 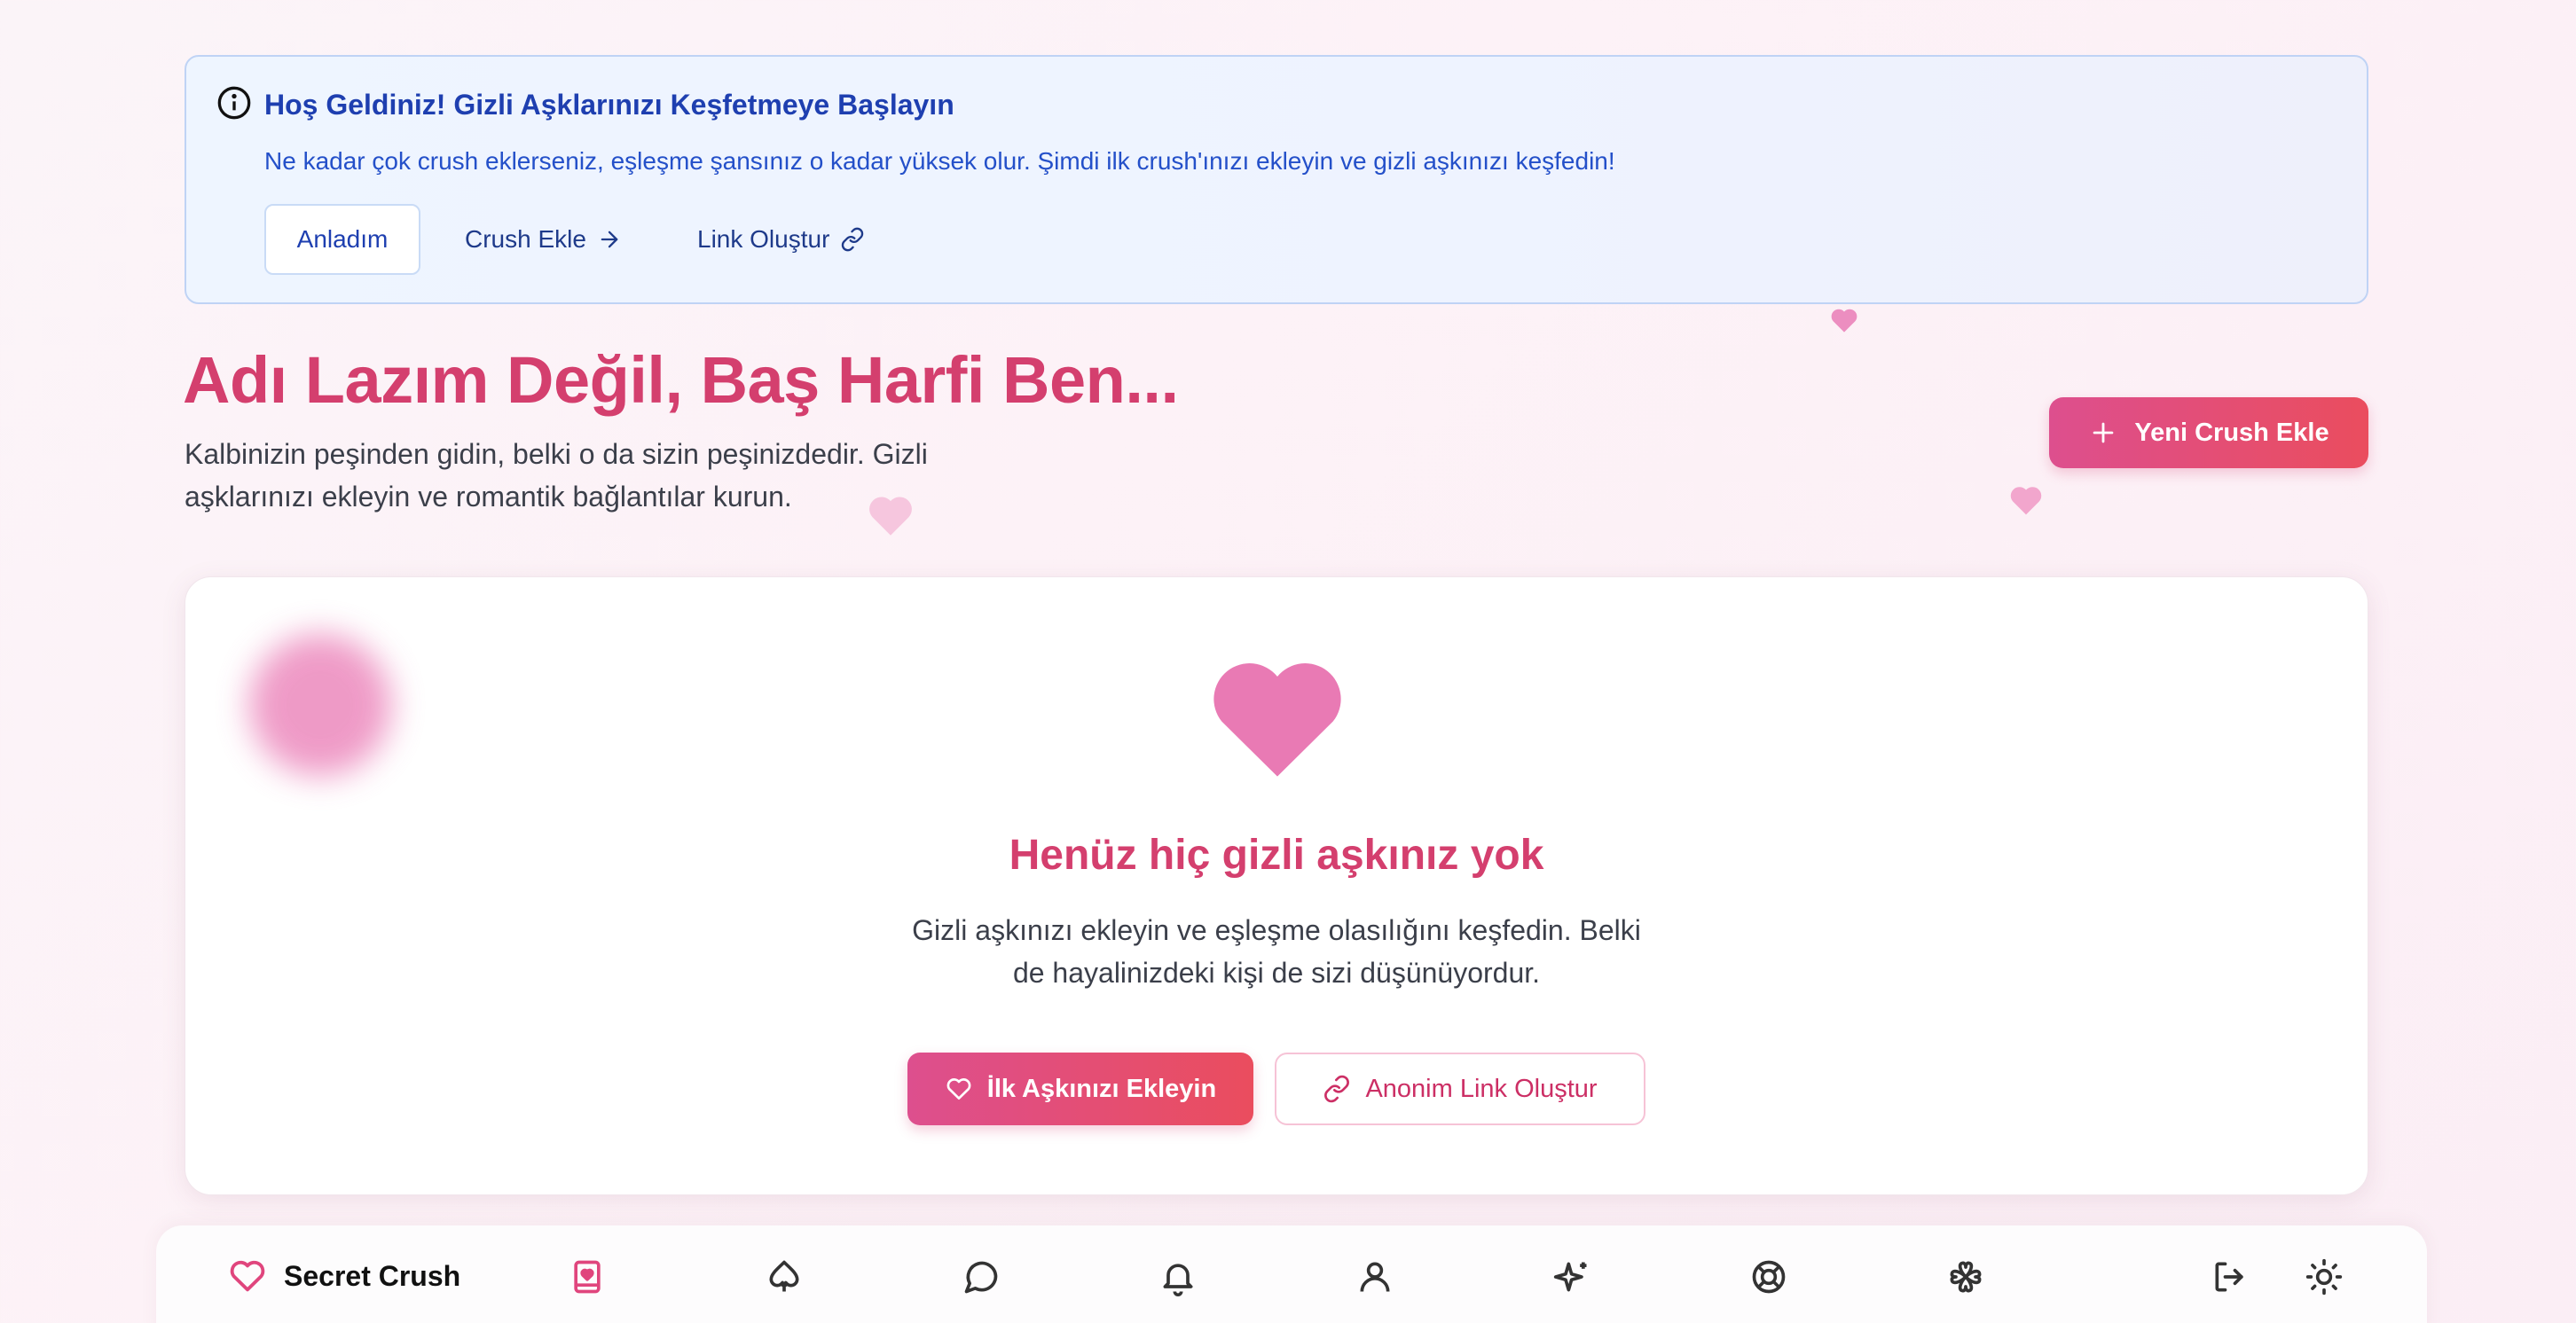 What do you see at coordinates (234, 103) in the screenshot?
I see `info-icon` at bounding box center [234, 103].